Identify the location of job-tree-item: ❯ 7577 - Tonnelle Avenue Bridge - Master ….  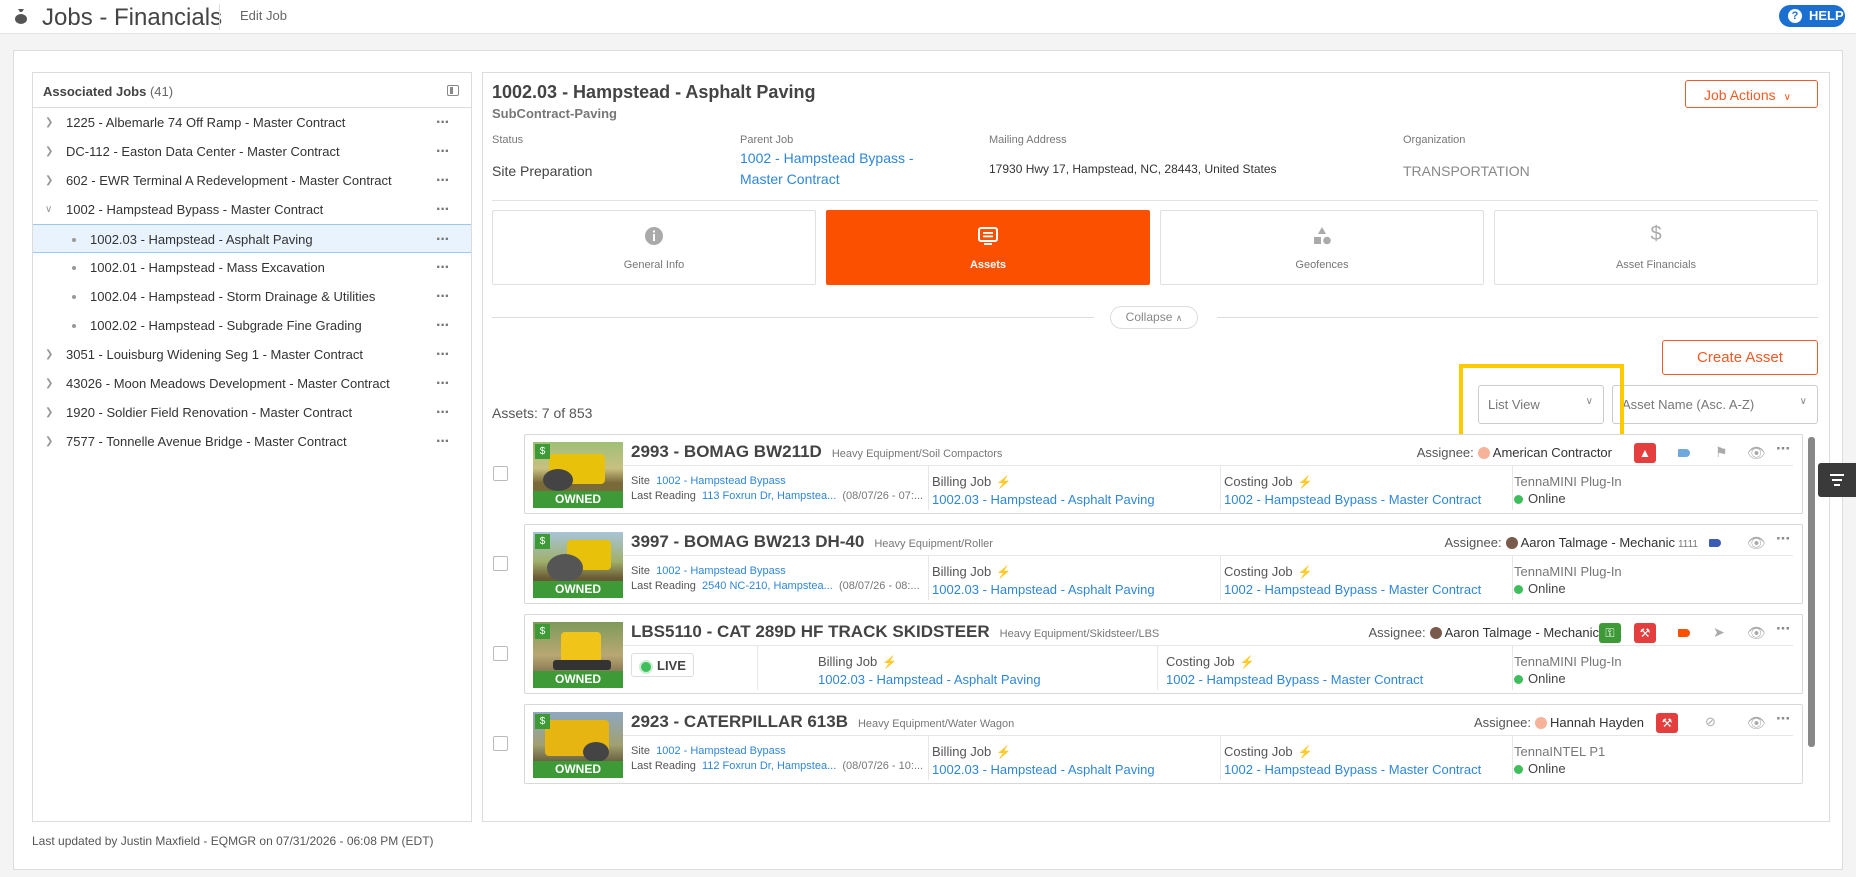
(252, 441).